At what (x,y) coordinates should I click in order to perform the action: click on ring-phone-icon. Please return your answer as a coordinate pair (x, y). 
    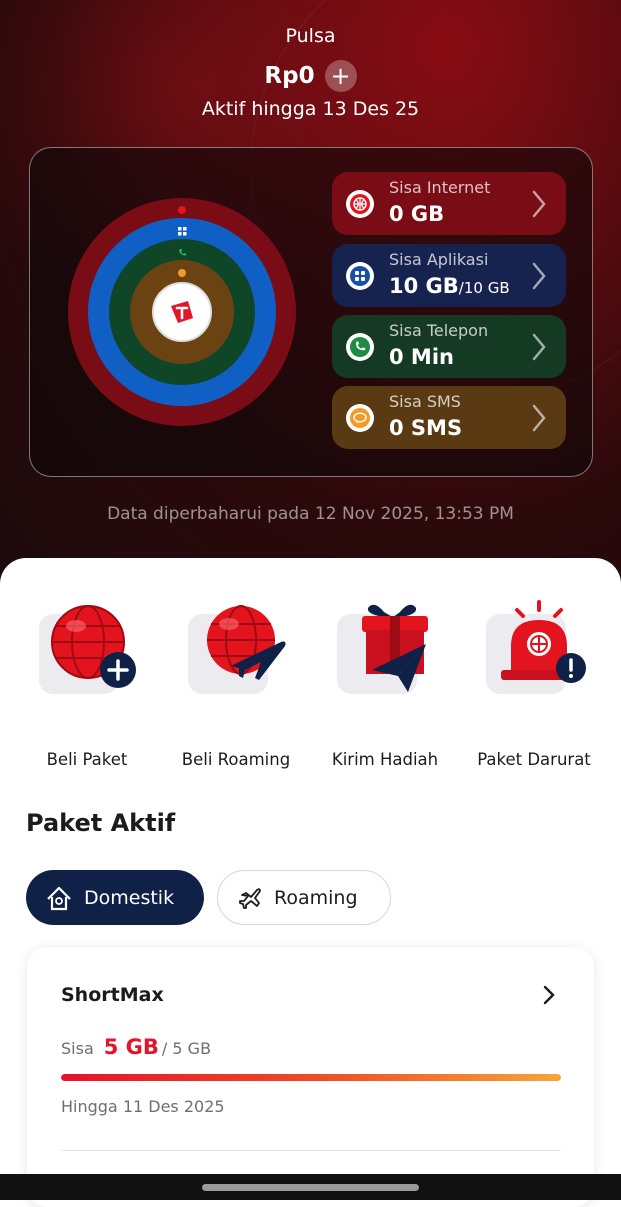
    Looking at the image, I should click on (182, 252).